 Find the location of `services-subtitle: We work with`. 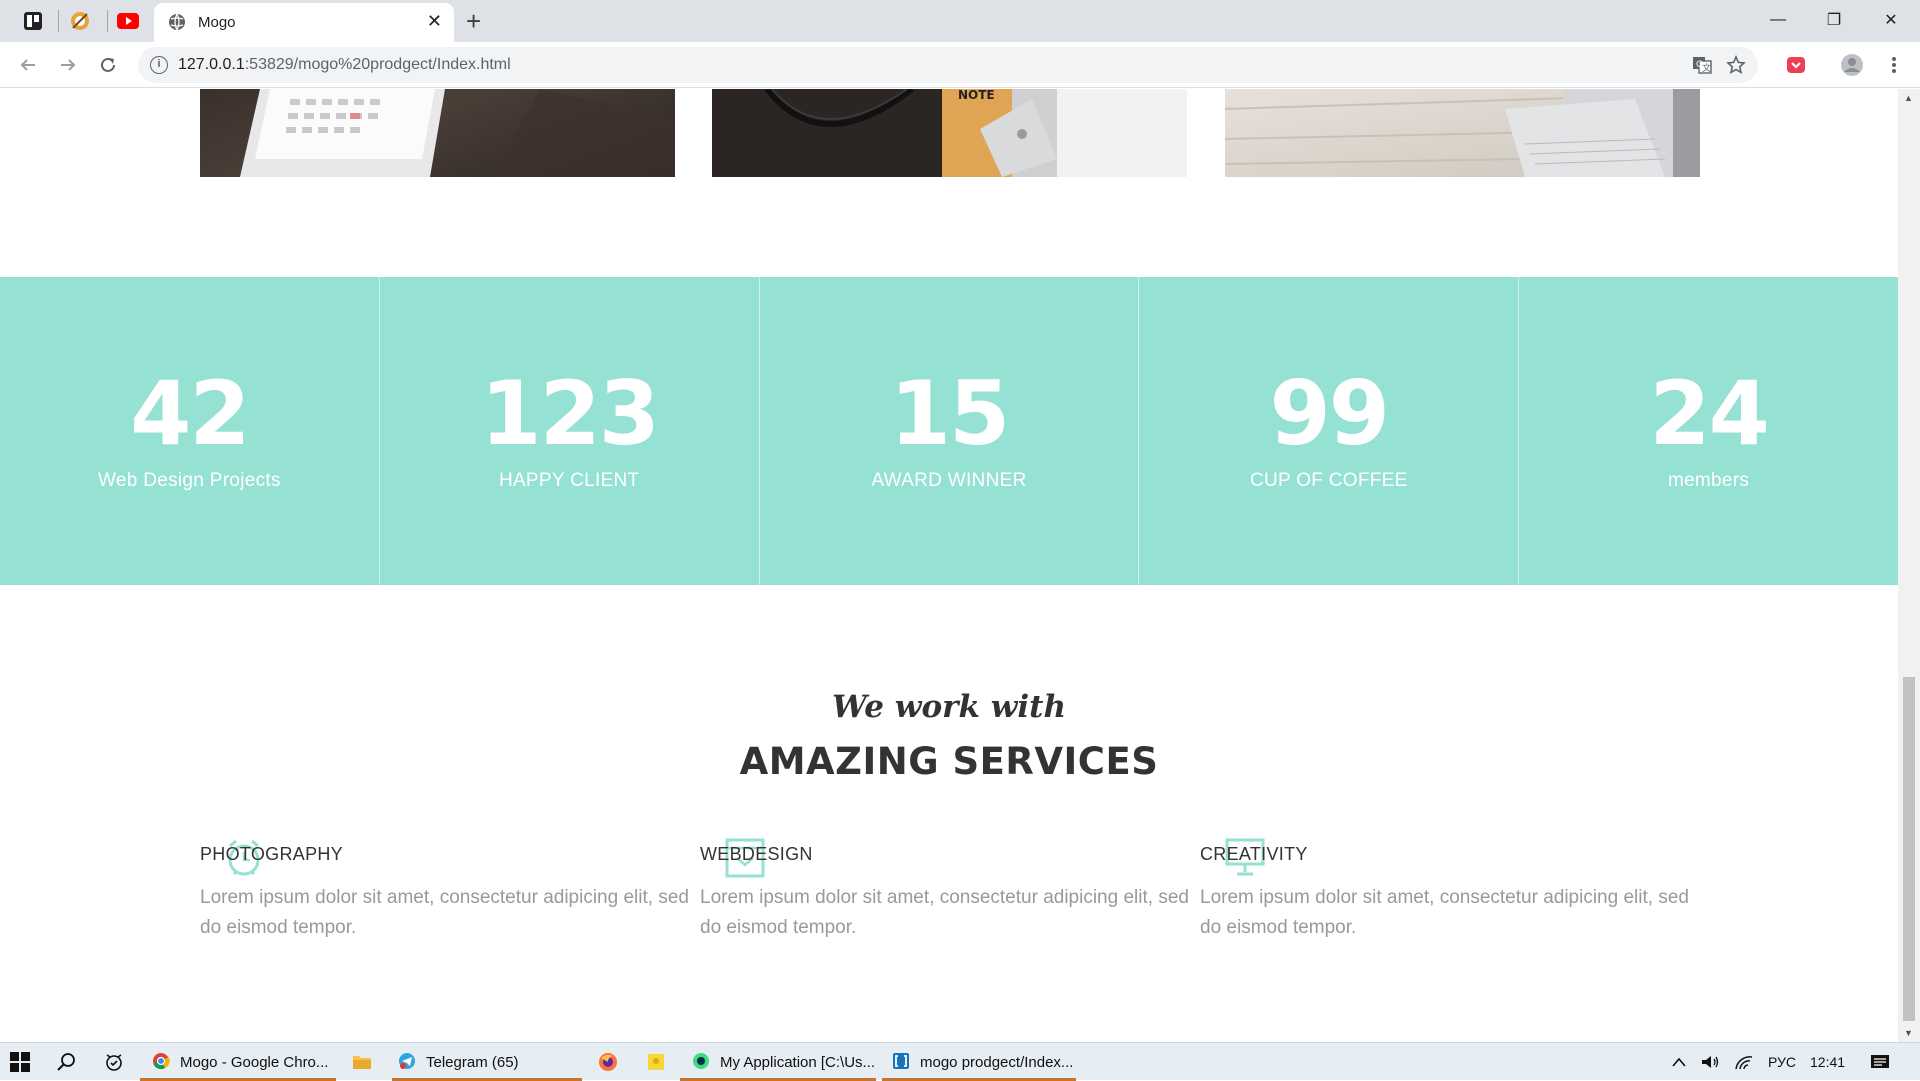

services-subtitle: We work with is located at coordinates (949, 707).